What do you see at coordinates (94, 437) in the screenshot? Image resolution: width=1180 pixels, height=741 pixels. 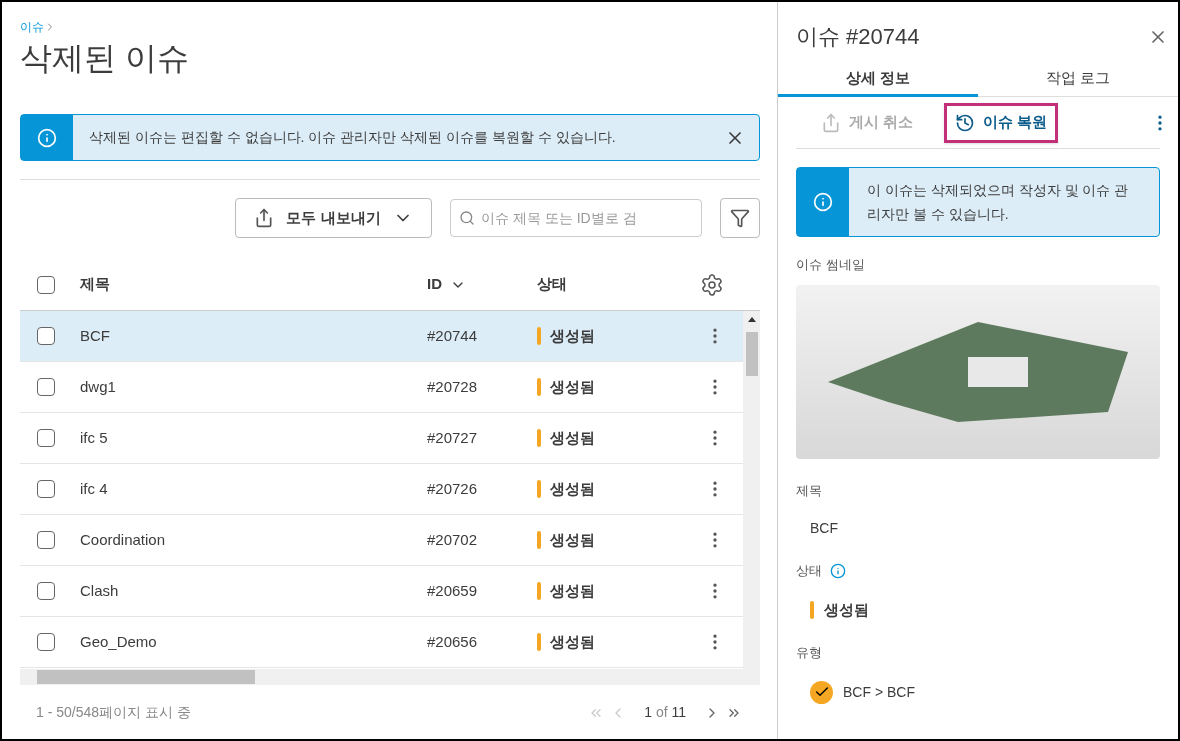 I see `table-cell-text: ifc 5` at bounding box center [94, 437].